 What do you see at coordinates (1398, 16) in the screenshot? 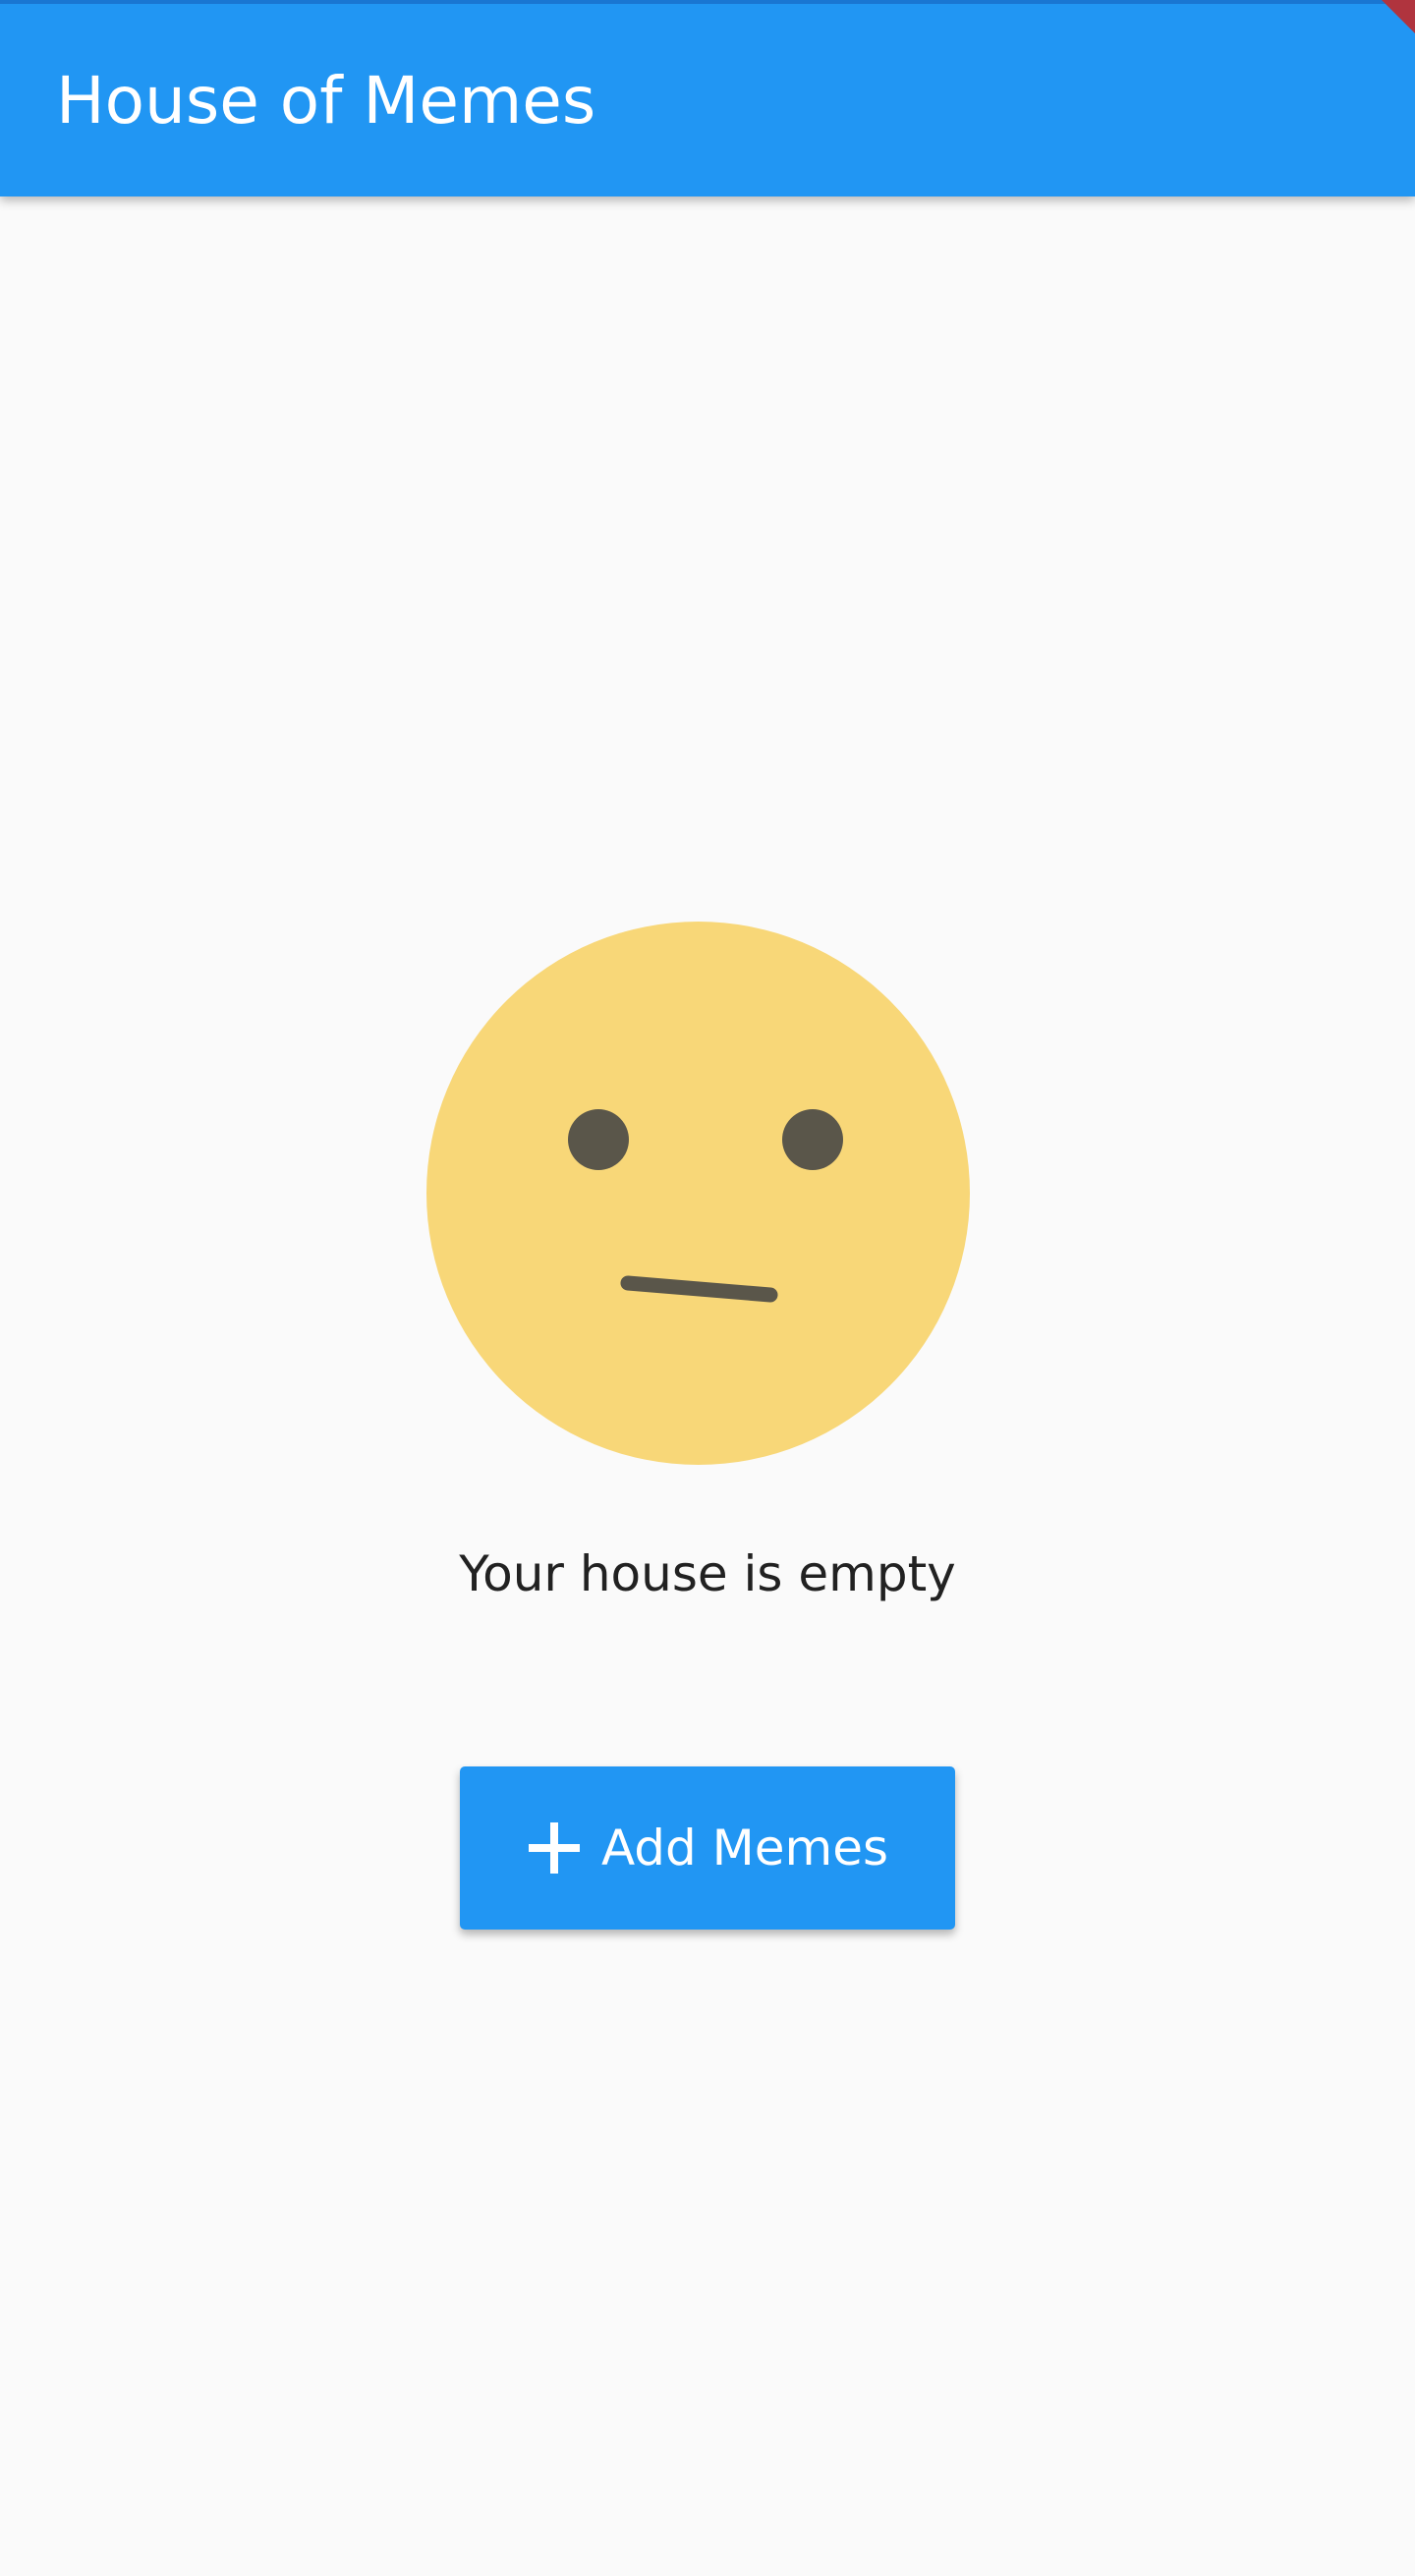
I see `debug-banner-corner` at bounding box center [1398, 16].